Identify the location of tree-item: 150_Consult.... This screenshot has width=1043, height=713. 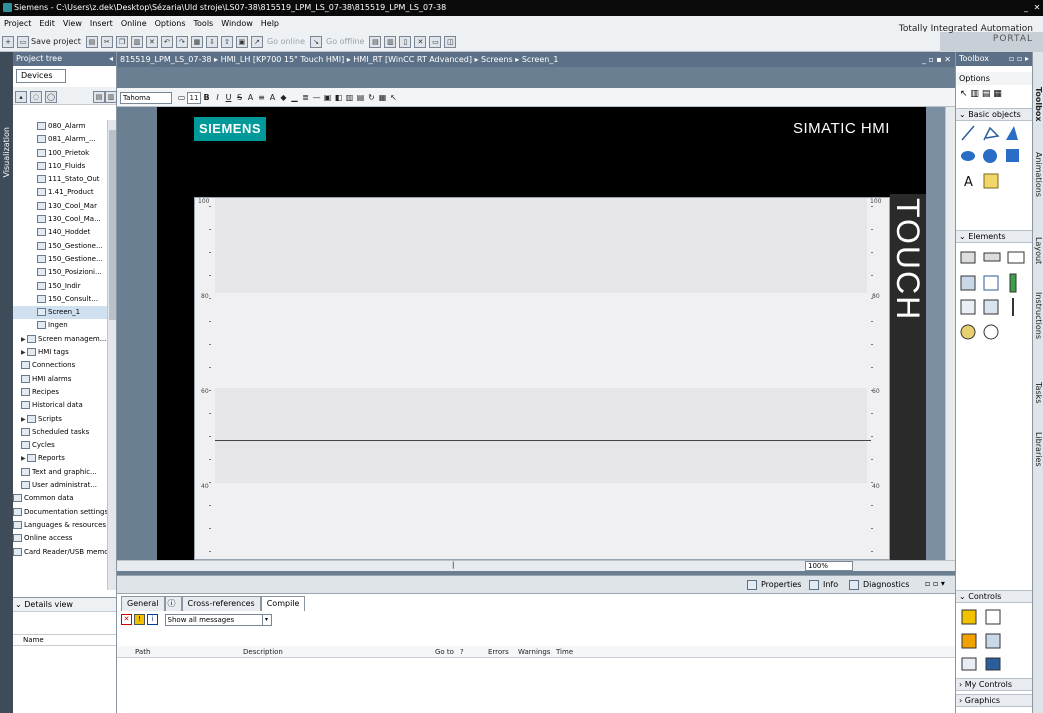
(60, 299).